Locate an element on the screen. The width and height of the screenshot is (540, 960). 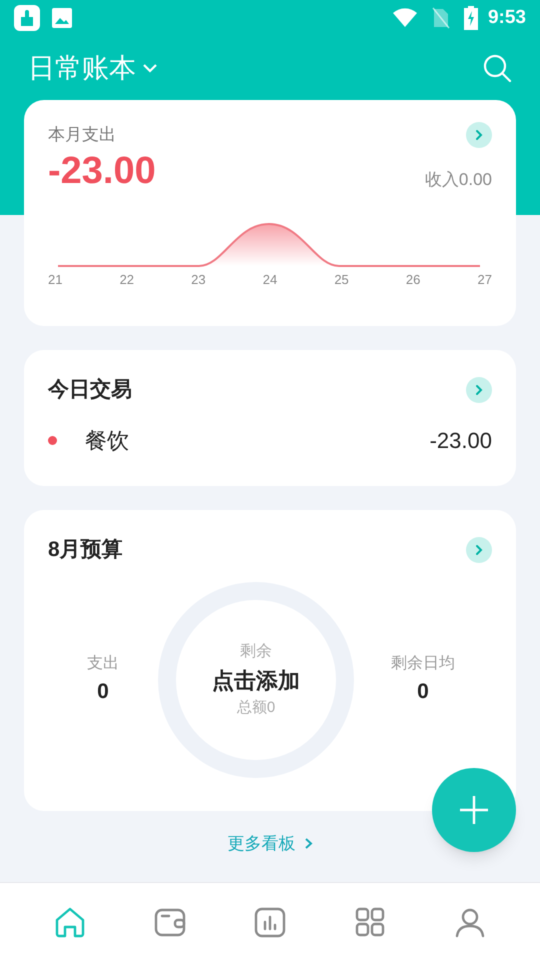
axis-label: 21 is located at coordinates (55, 280).